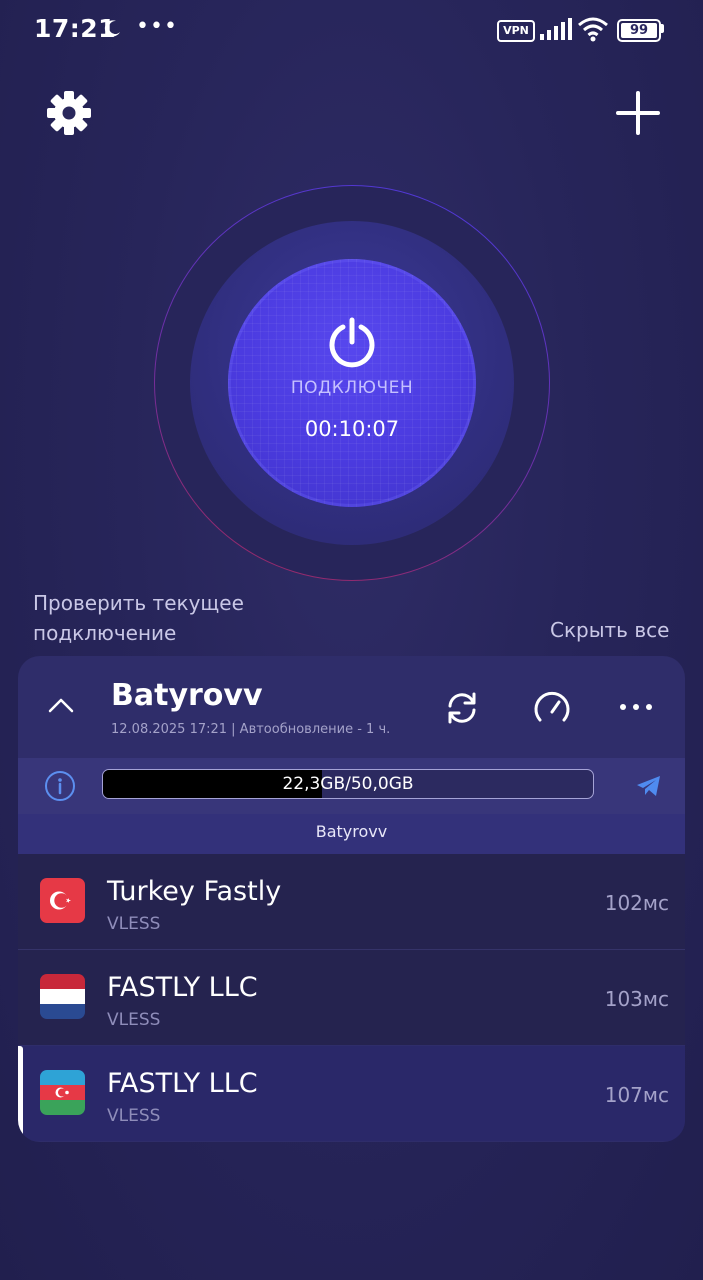  What do you see at coordinates (552, 708) in the screenshot?
I see `speedometer-icon` at bounding box center [552, 708].